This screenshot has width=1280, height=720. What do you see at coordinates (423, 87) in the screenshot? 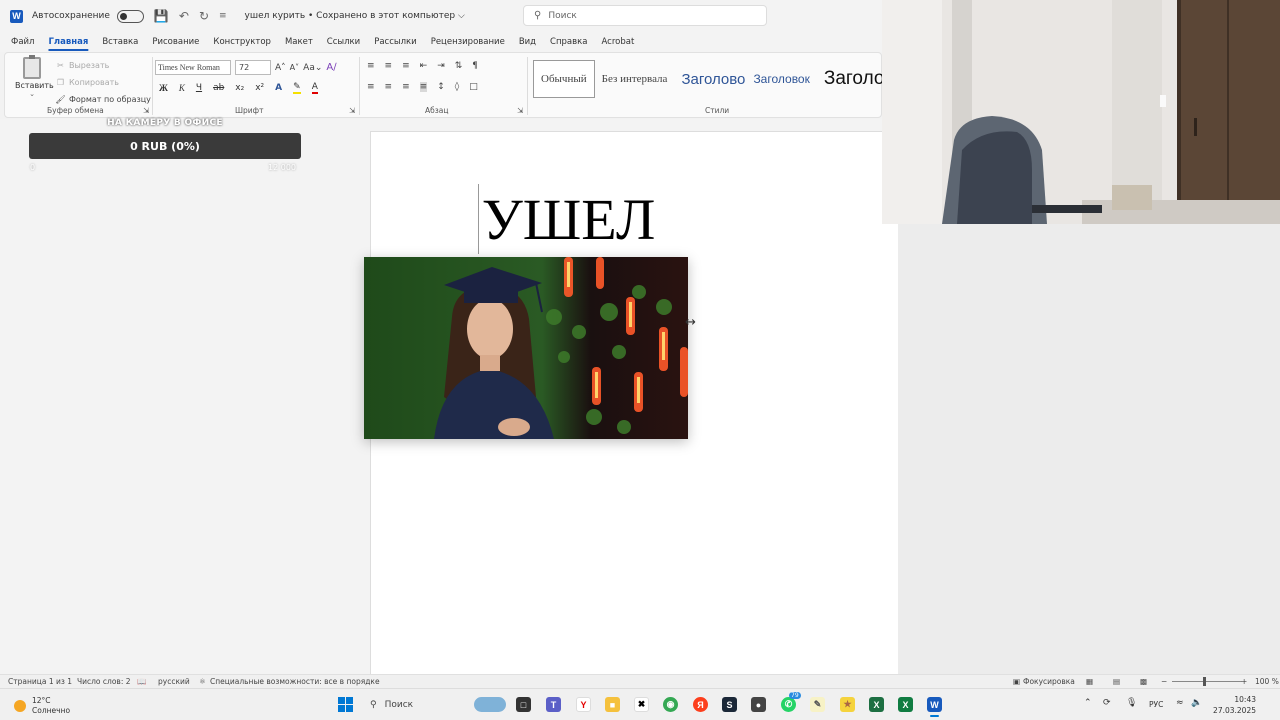
I see `justify-icon: ≡` at bounding box center [423, 87].